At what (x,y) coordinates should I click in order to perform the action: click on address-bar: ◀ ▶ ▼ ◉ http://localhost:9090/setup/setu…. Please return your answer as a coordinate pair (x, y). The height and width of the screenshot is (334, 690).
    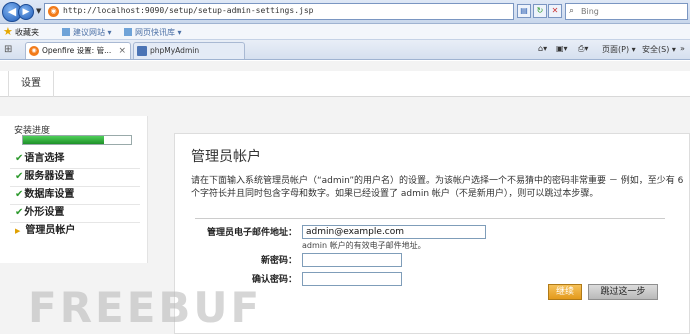
    Looking at the image, I should click on (345, 12).